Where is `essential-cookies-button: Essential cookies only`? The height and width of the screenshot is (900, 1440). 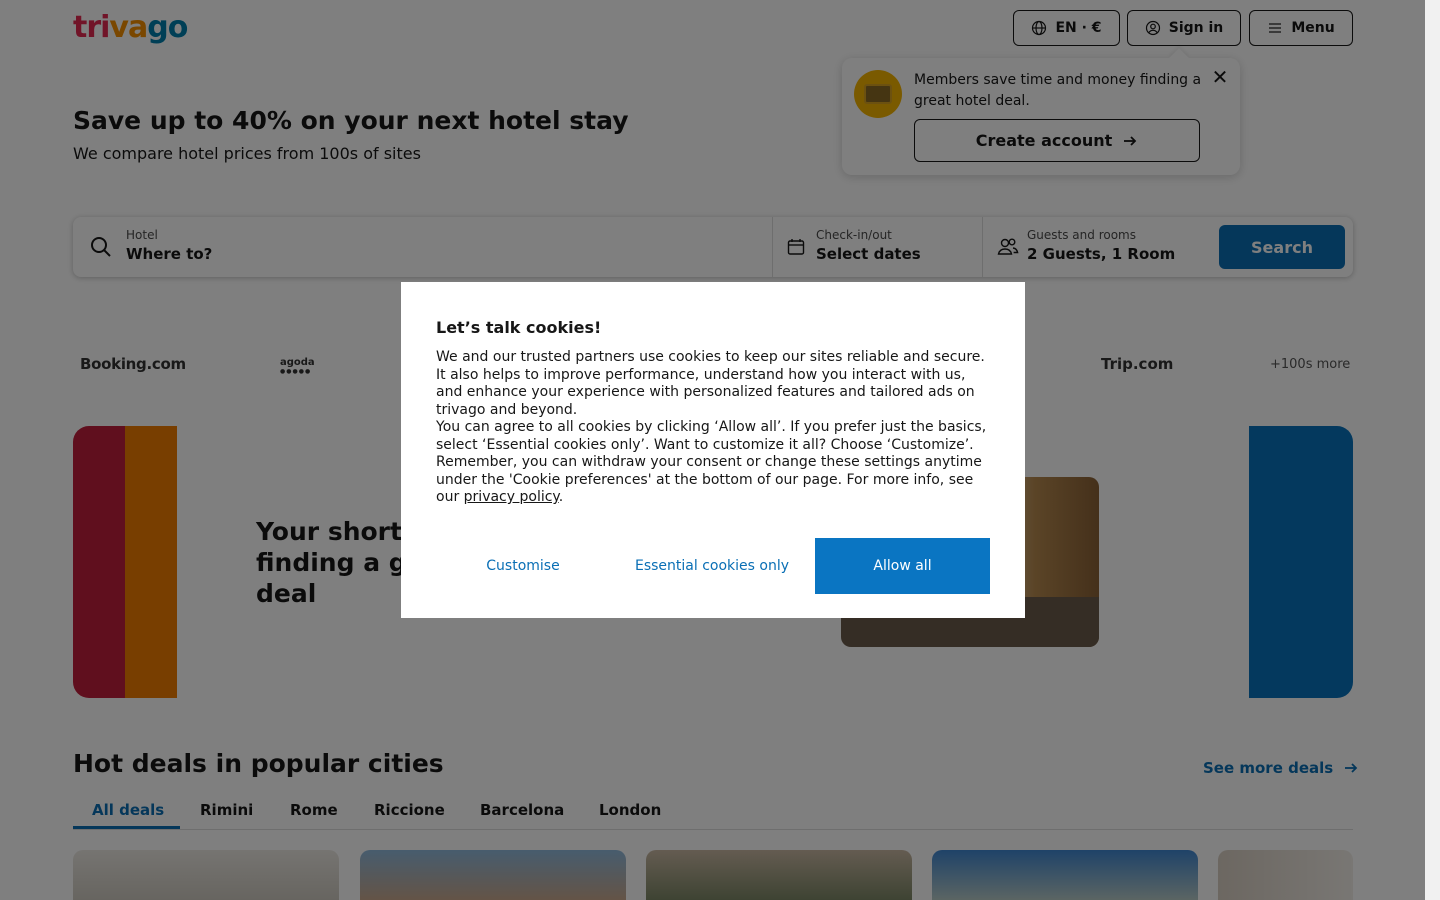 essential-cookies-button: Essential cookies only is located at coordinates (712, 566).